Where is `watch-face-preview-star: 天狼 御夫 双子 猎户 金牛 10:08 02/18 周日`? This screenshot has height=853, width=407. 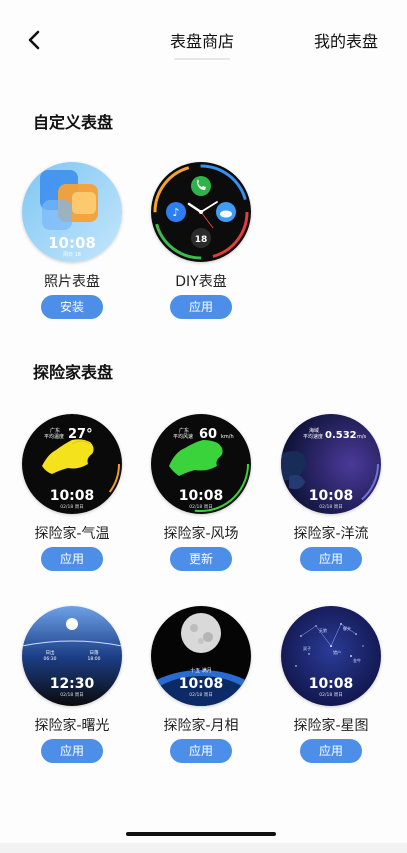
watch-face-preview-star: 天狼 御夫 双子 猎户 金牛 10:08 02/18 周日 is located at coordinates (331, 656).